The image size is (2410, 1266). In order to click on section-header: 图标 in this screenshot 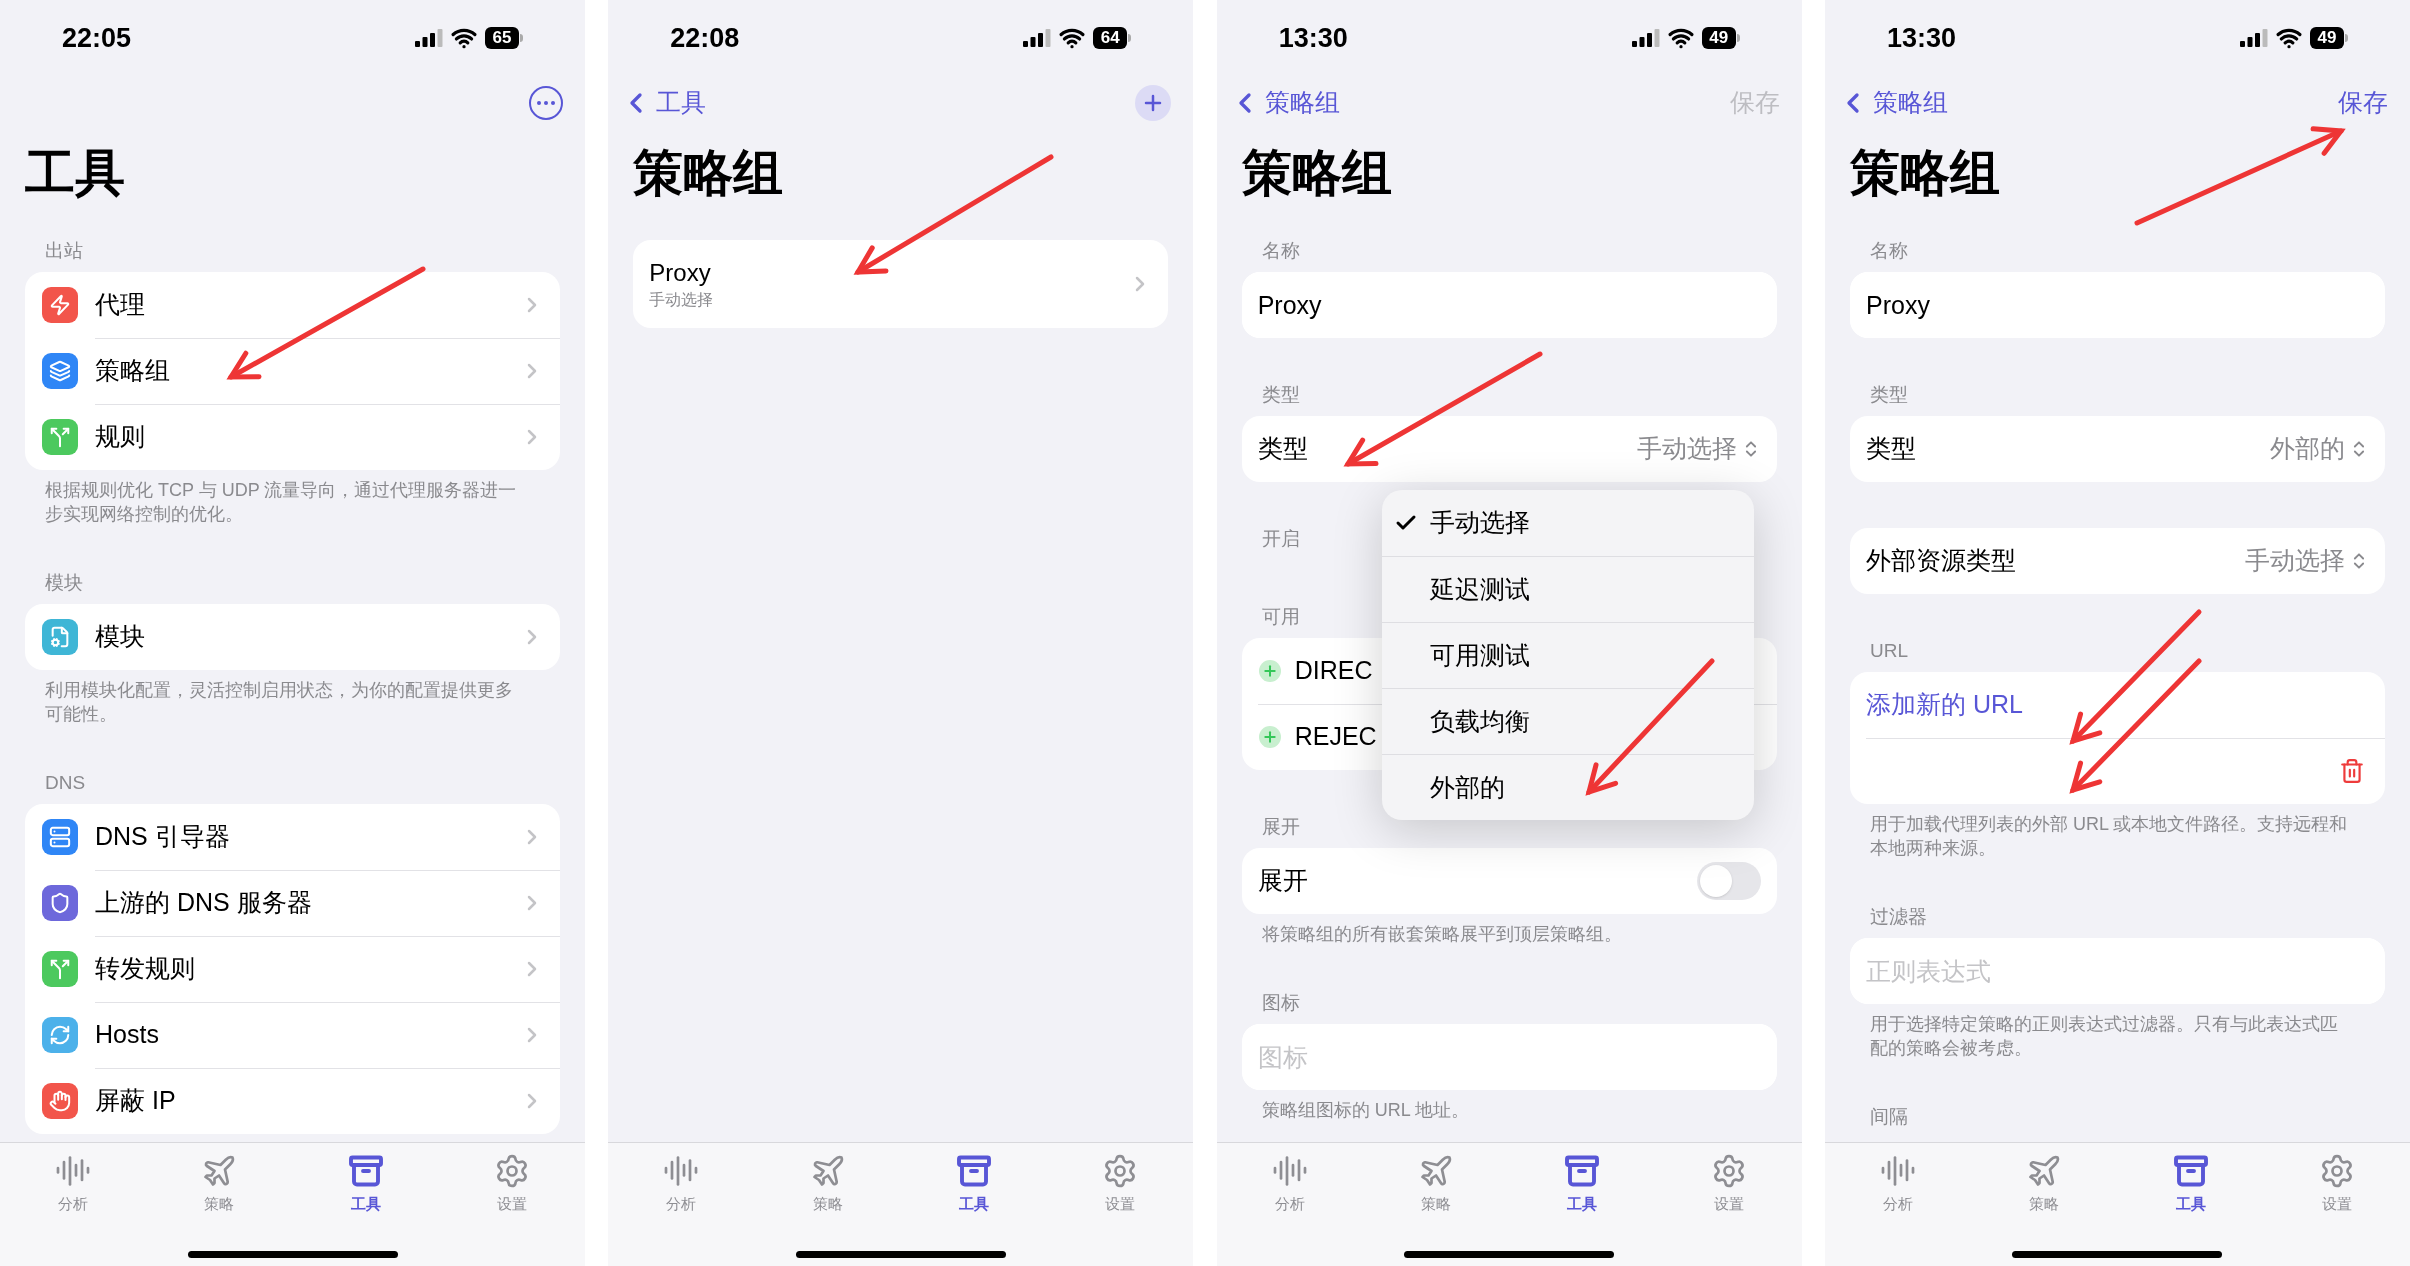, I will do `click(1280, 1003)`.